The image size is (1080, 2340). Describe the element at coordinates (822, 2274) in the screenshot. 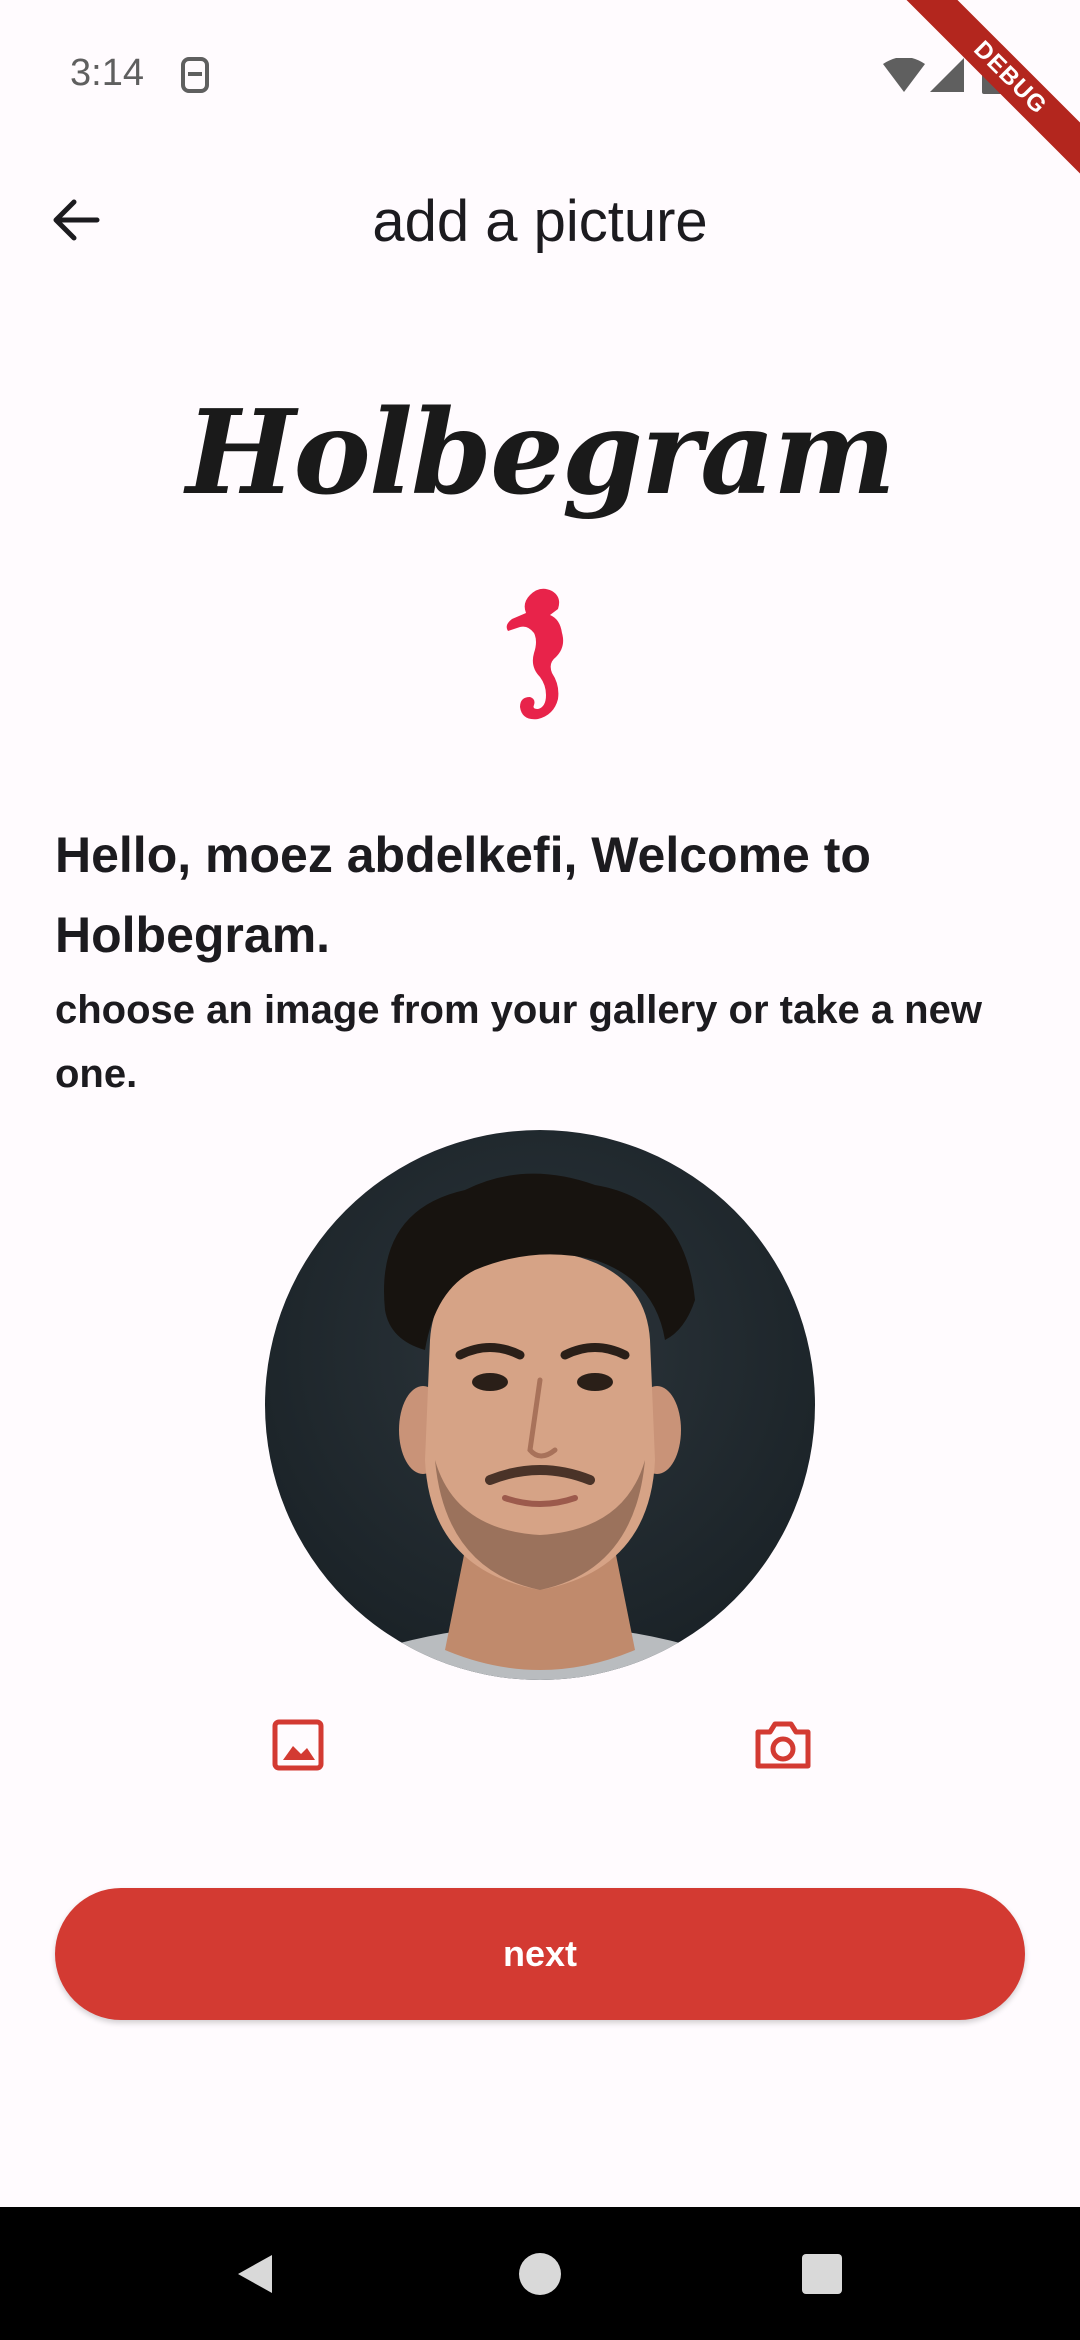

I see `recents-square-icon` at that location.